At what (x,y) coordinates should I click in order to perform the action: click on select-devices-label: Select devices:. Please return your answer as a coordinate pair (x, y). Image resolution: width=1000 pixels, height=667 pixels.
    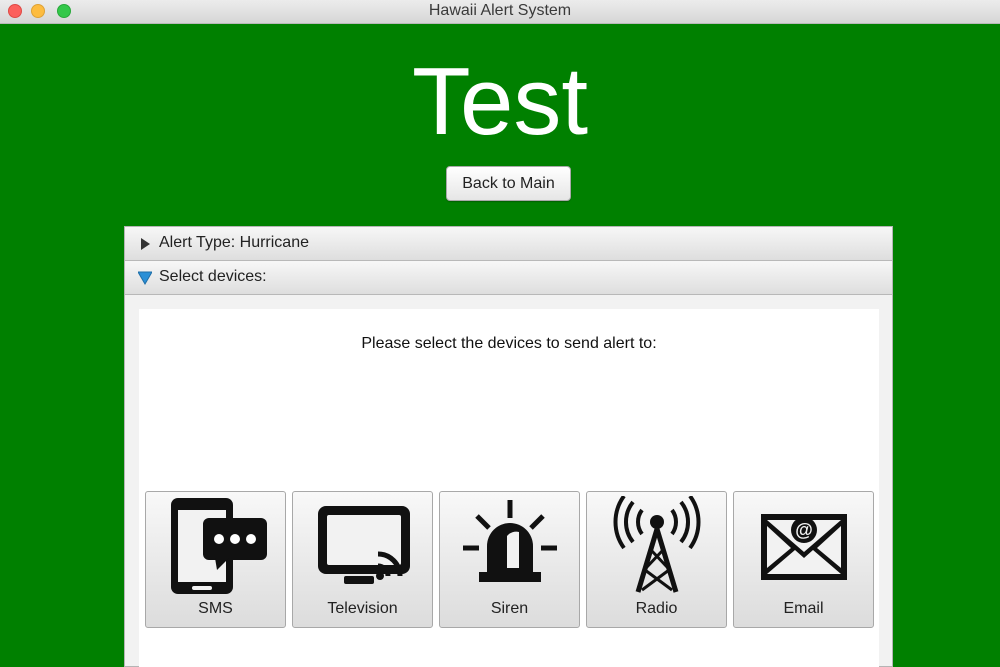
    Looking at the image, I should click on (213, 276).